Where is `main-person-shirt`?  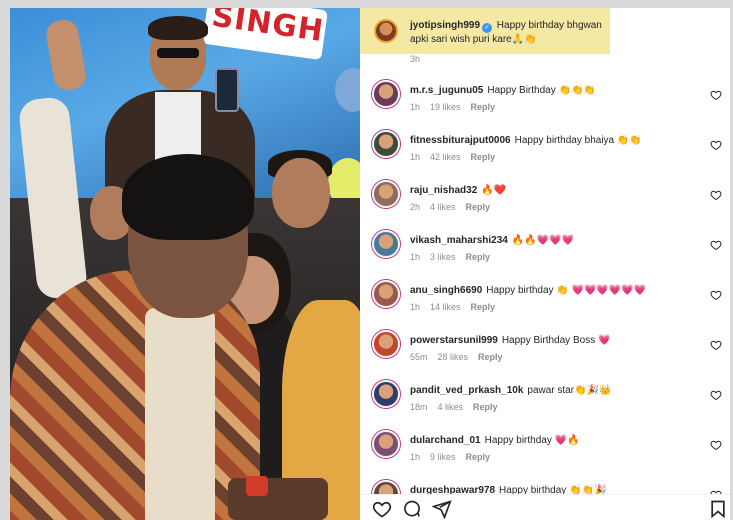 main-person-shirt is located at coordinates (180, 414).